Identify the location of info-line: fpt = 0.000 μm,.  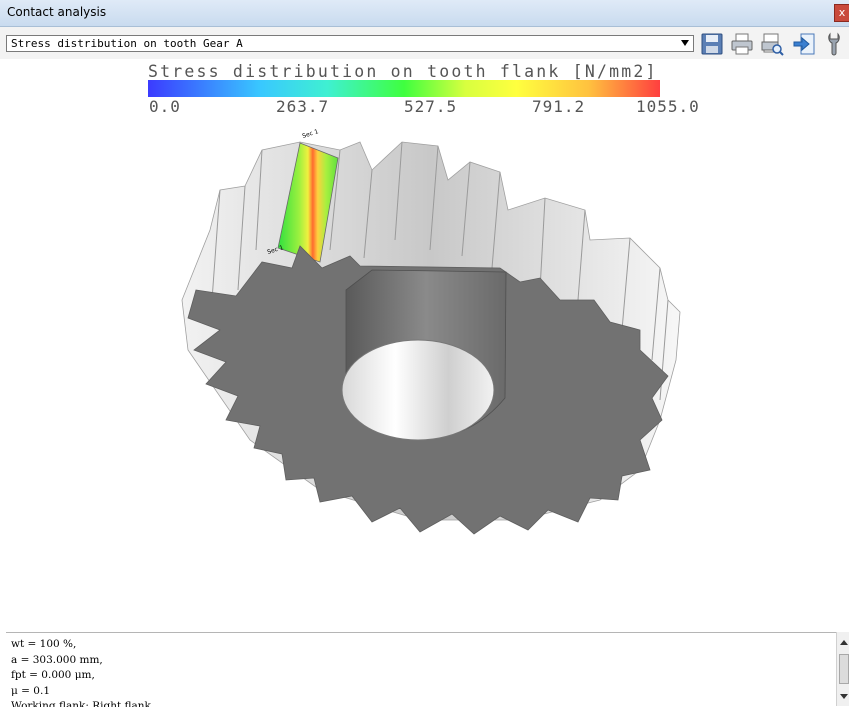
(53, 675).